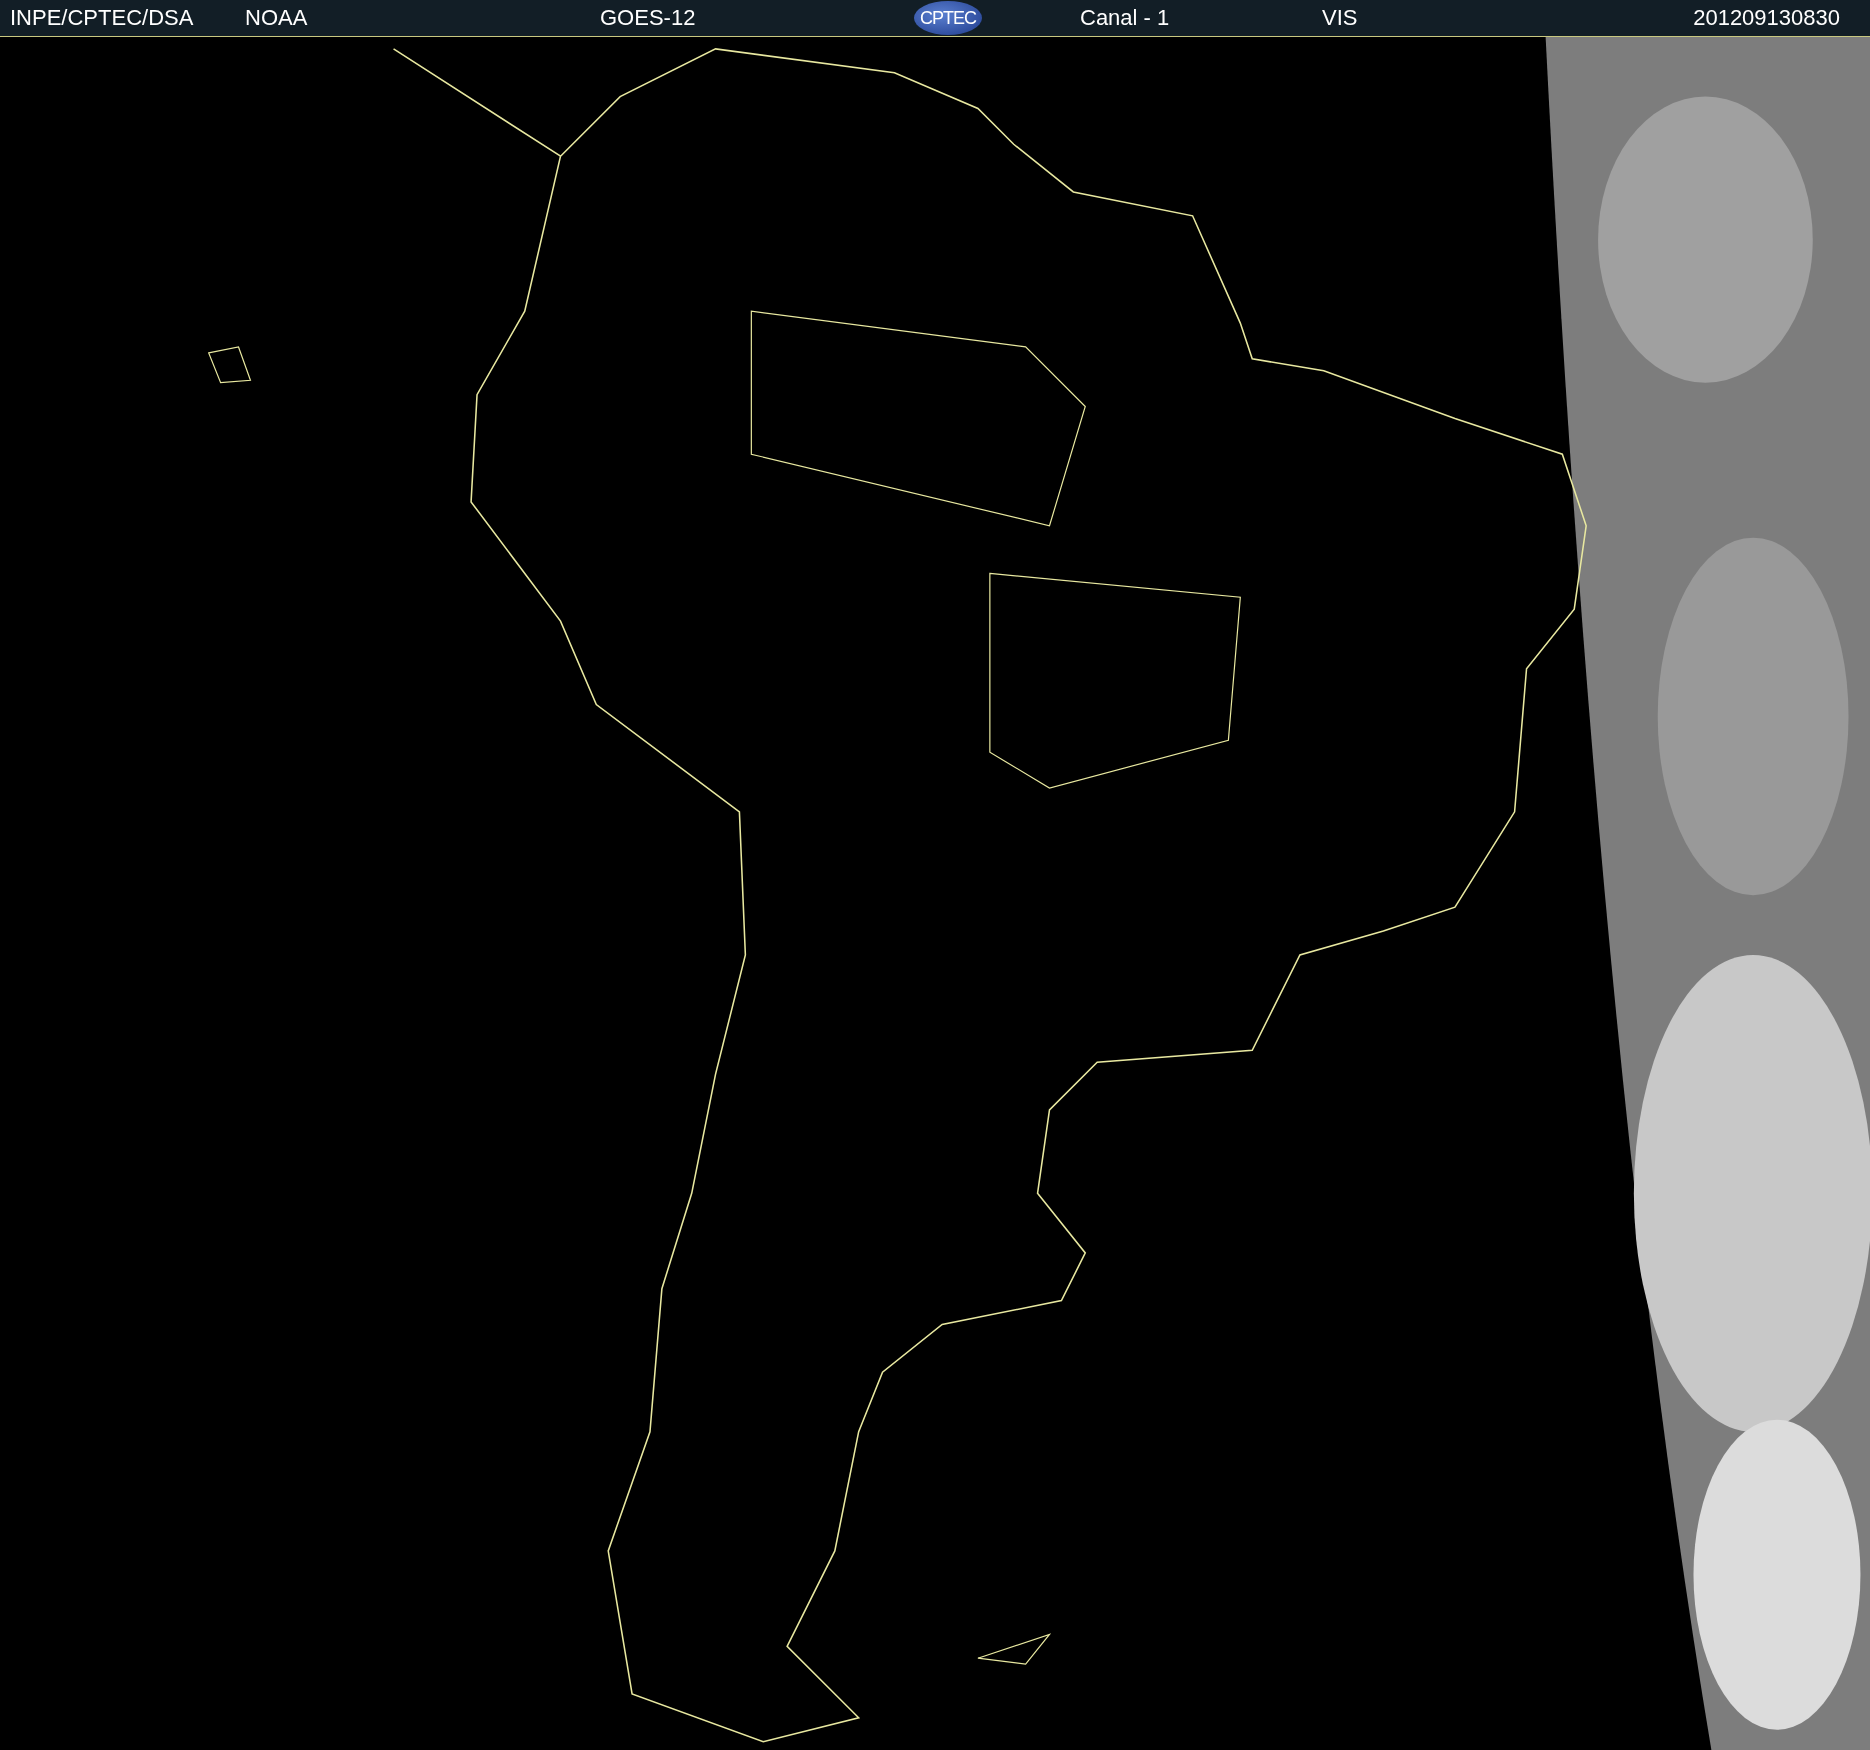 Image resolution: width=1870 pixels, height=1750 pixels. I want to click on band-label: VIS, so click(1340, 18).